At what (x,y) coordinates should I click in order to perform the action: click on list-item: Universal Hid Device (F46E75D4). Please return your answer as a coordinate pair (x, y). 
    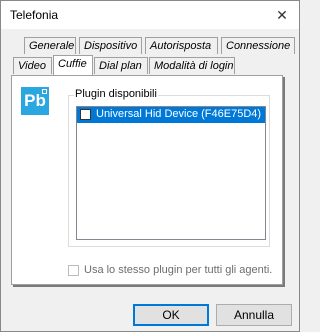
    Looking at the image, I should click on (171, 115).